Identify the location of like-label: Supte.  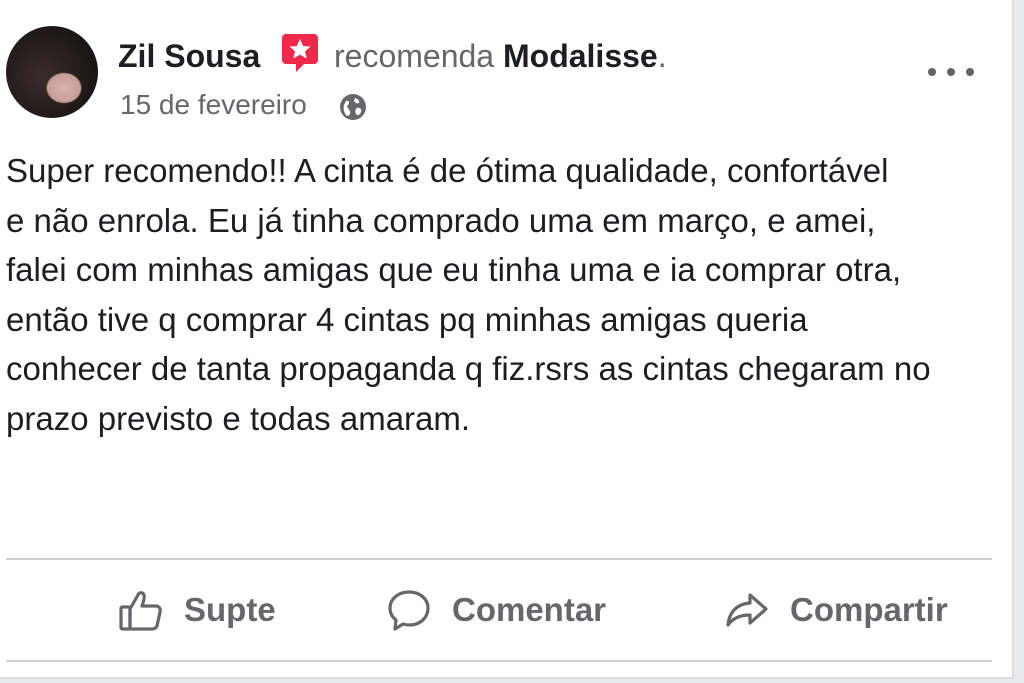
(230, 609).